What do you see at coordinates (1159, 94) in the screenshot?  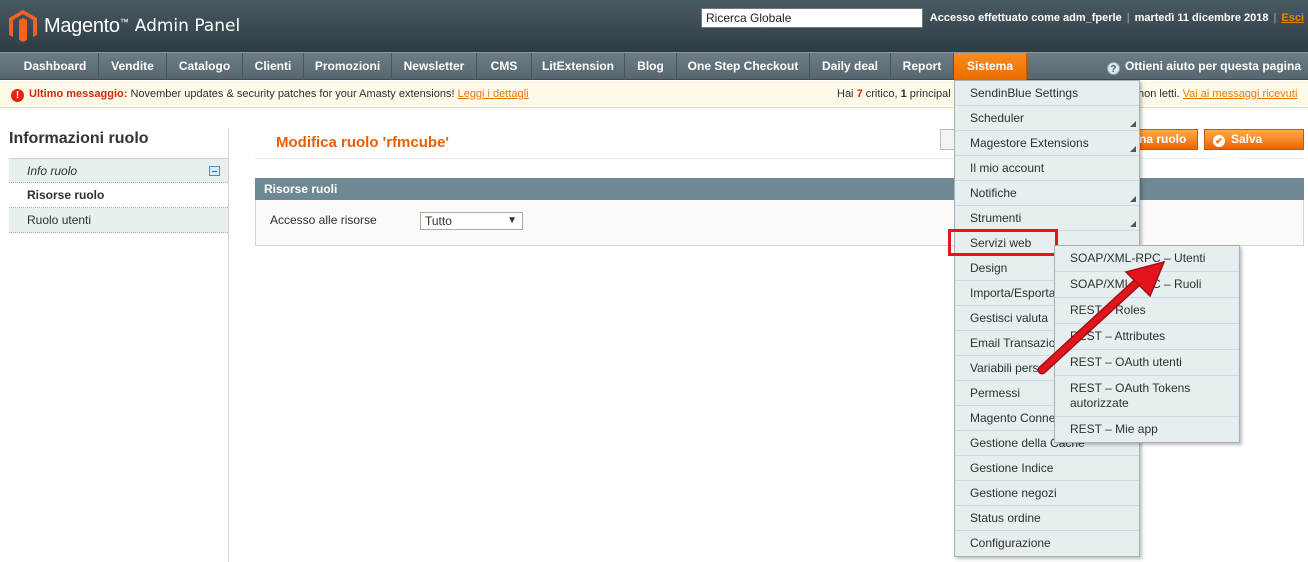 I see `unread-label: non letti.` at bounding box center [1159, 94].